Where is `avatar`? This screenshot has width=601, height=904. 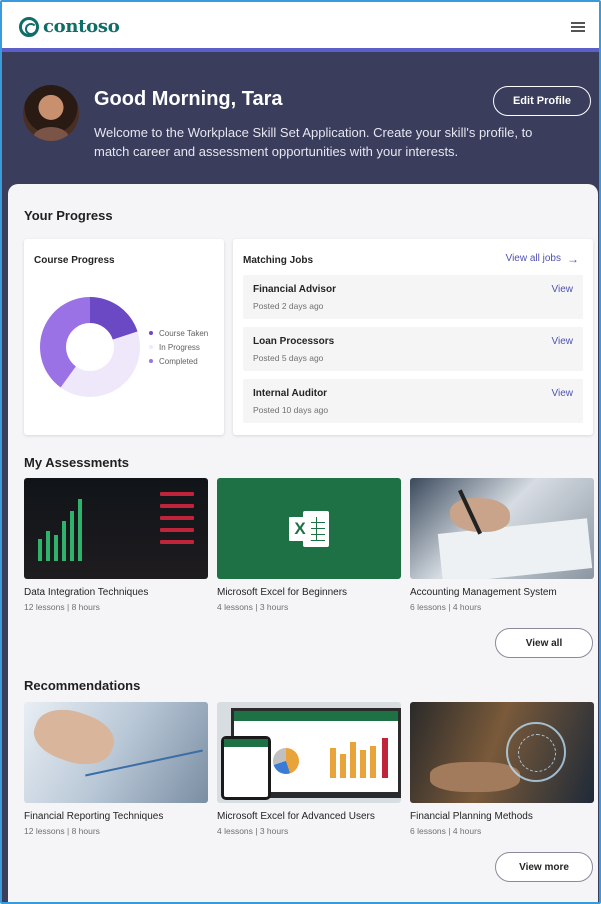
avatar is located at coordinates (51, 113).